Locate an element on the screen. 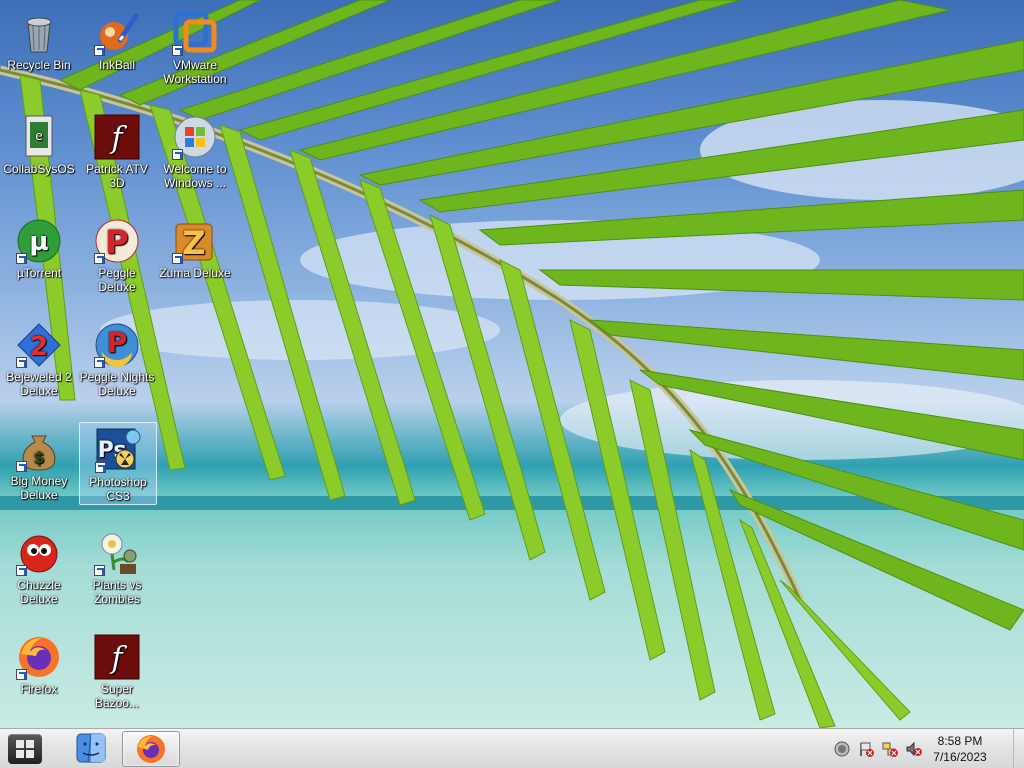 The image size is (1024, 768). desktop-icon-utorrent: µ µTorrent is located at coordinates (39, 247).